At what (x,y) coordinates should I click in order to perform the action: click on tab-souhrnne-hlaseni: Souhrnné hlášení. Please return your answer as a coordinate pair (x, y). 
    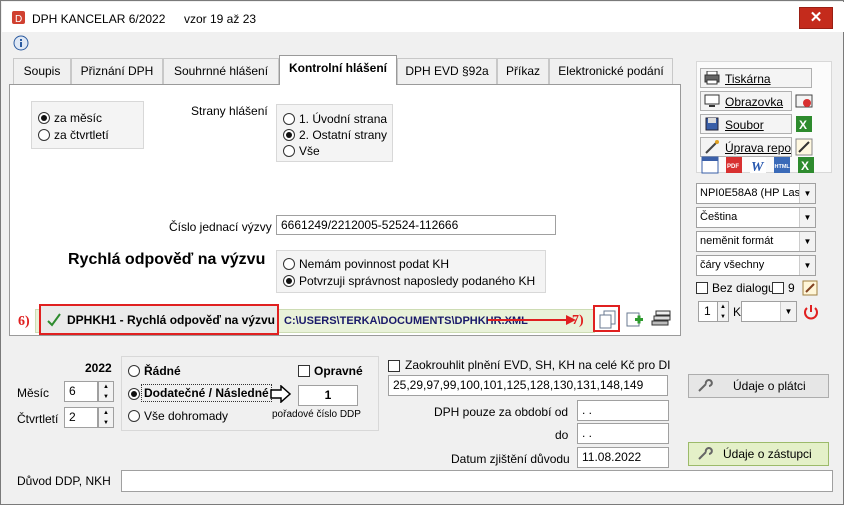
    Looking at the image, I should click on (221, 71).